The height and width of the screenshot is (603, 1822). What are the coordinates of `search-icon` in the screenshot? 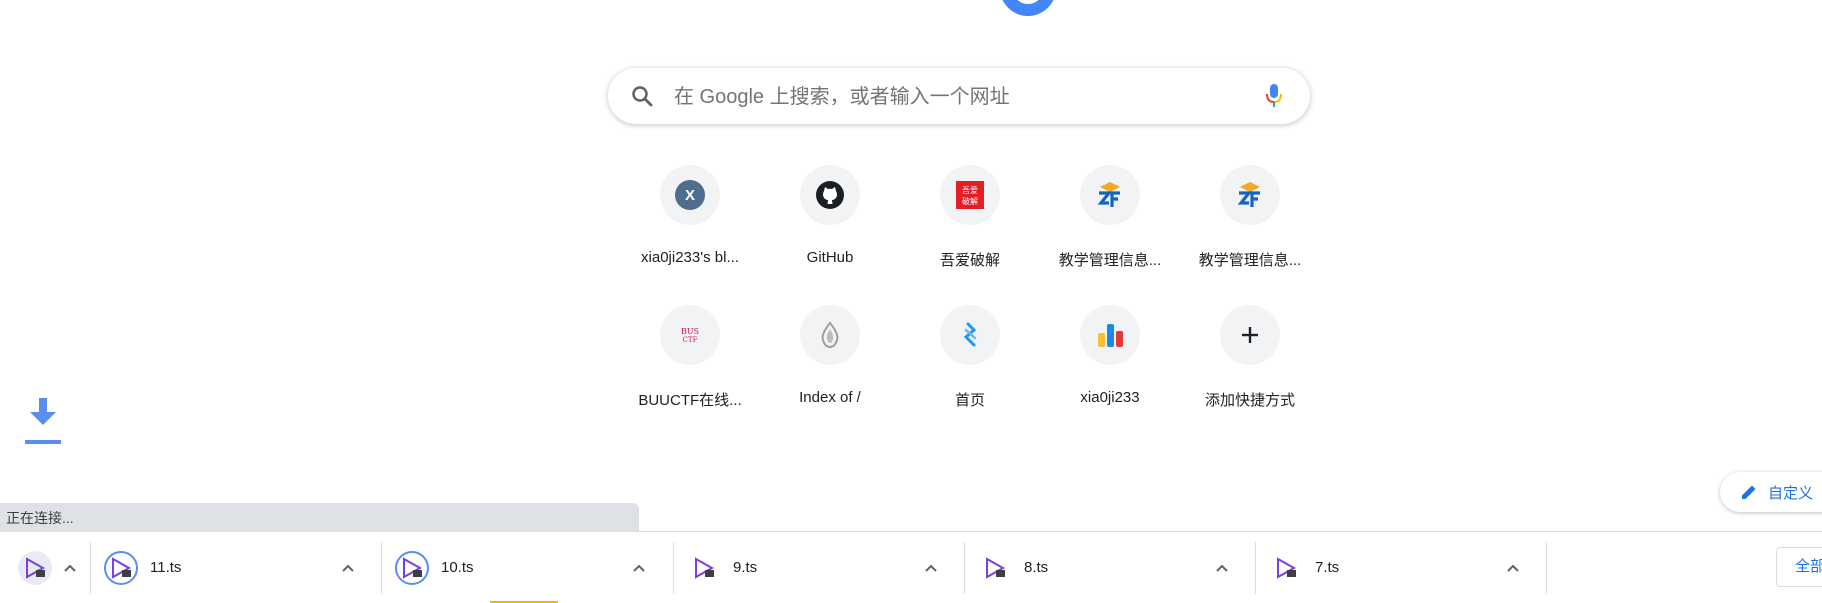 It's located at (642, 98).